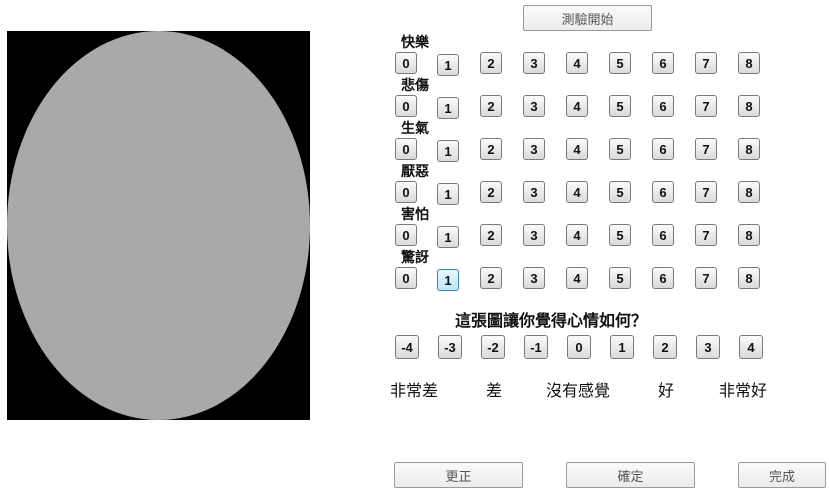 The image size is (829, 492). I want to click on rating-button-sad-4: 4, so click(577, 106).